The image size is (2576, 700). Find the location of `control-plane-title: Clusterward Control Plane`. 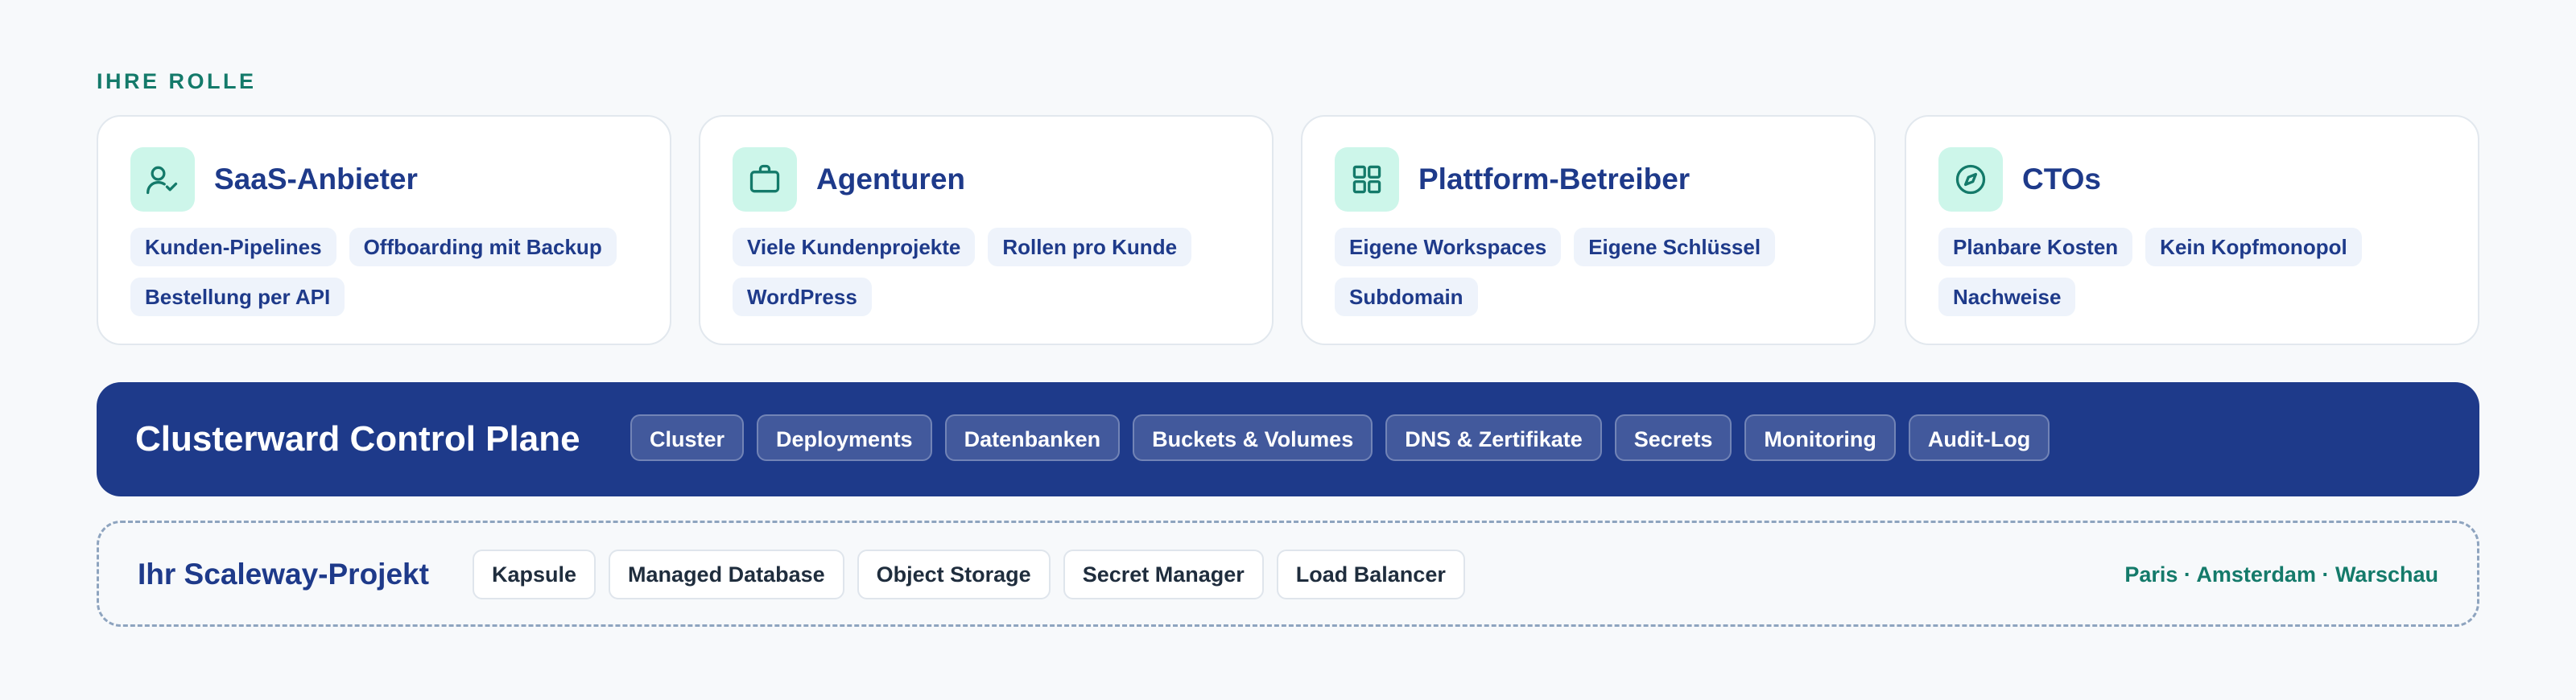

control-plane-title: Clusterward Control Plane is located at coordinates (357, 439).